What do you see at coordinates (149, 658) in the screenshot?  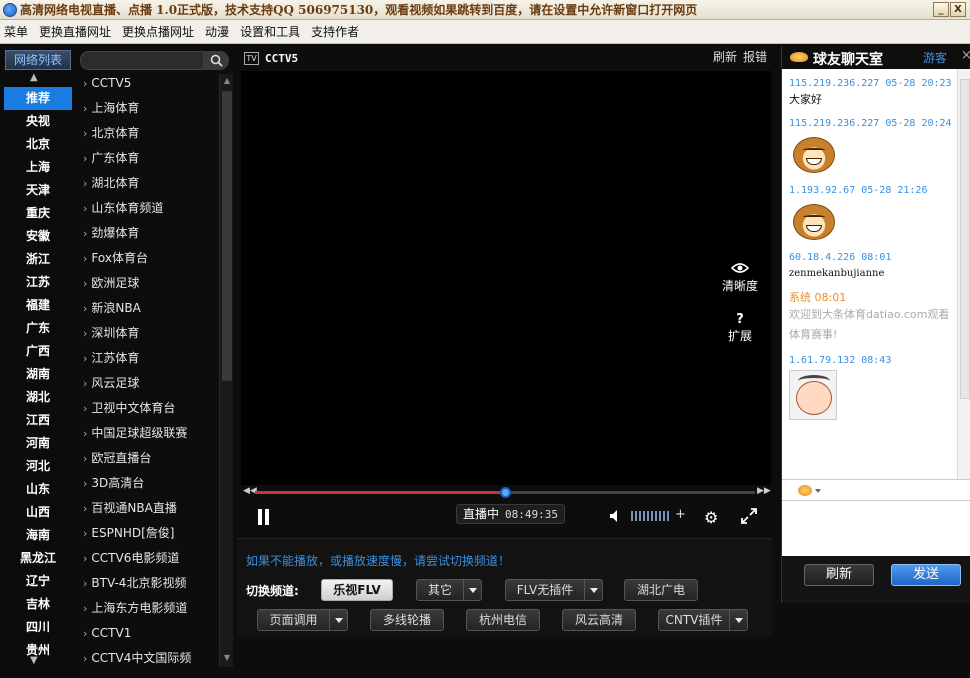 I see `channel-item: › CCTV4中文国际频` at bounding box center [149, 658].